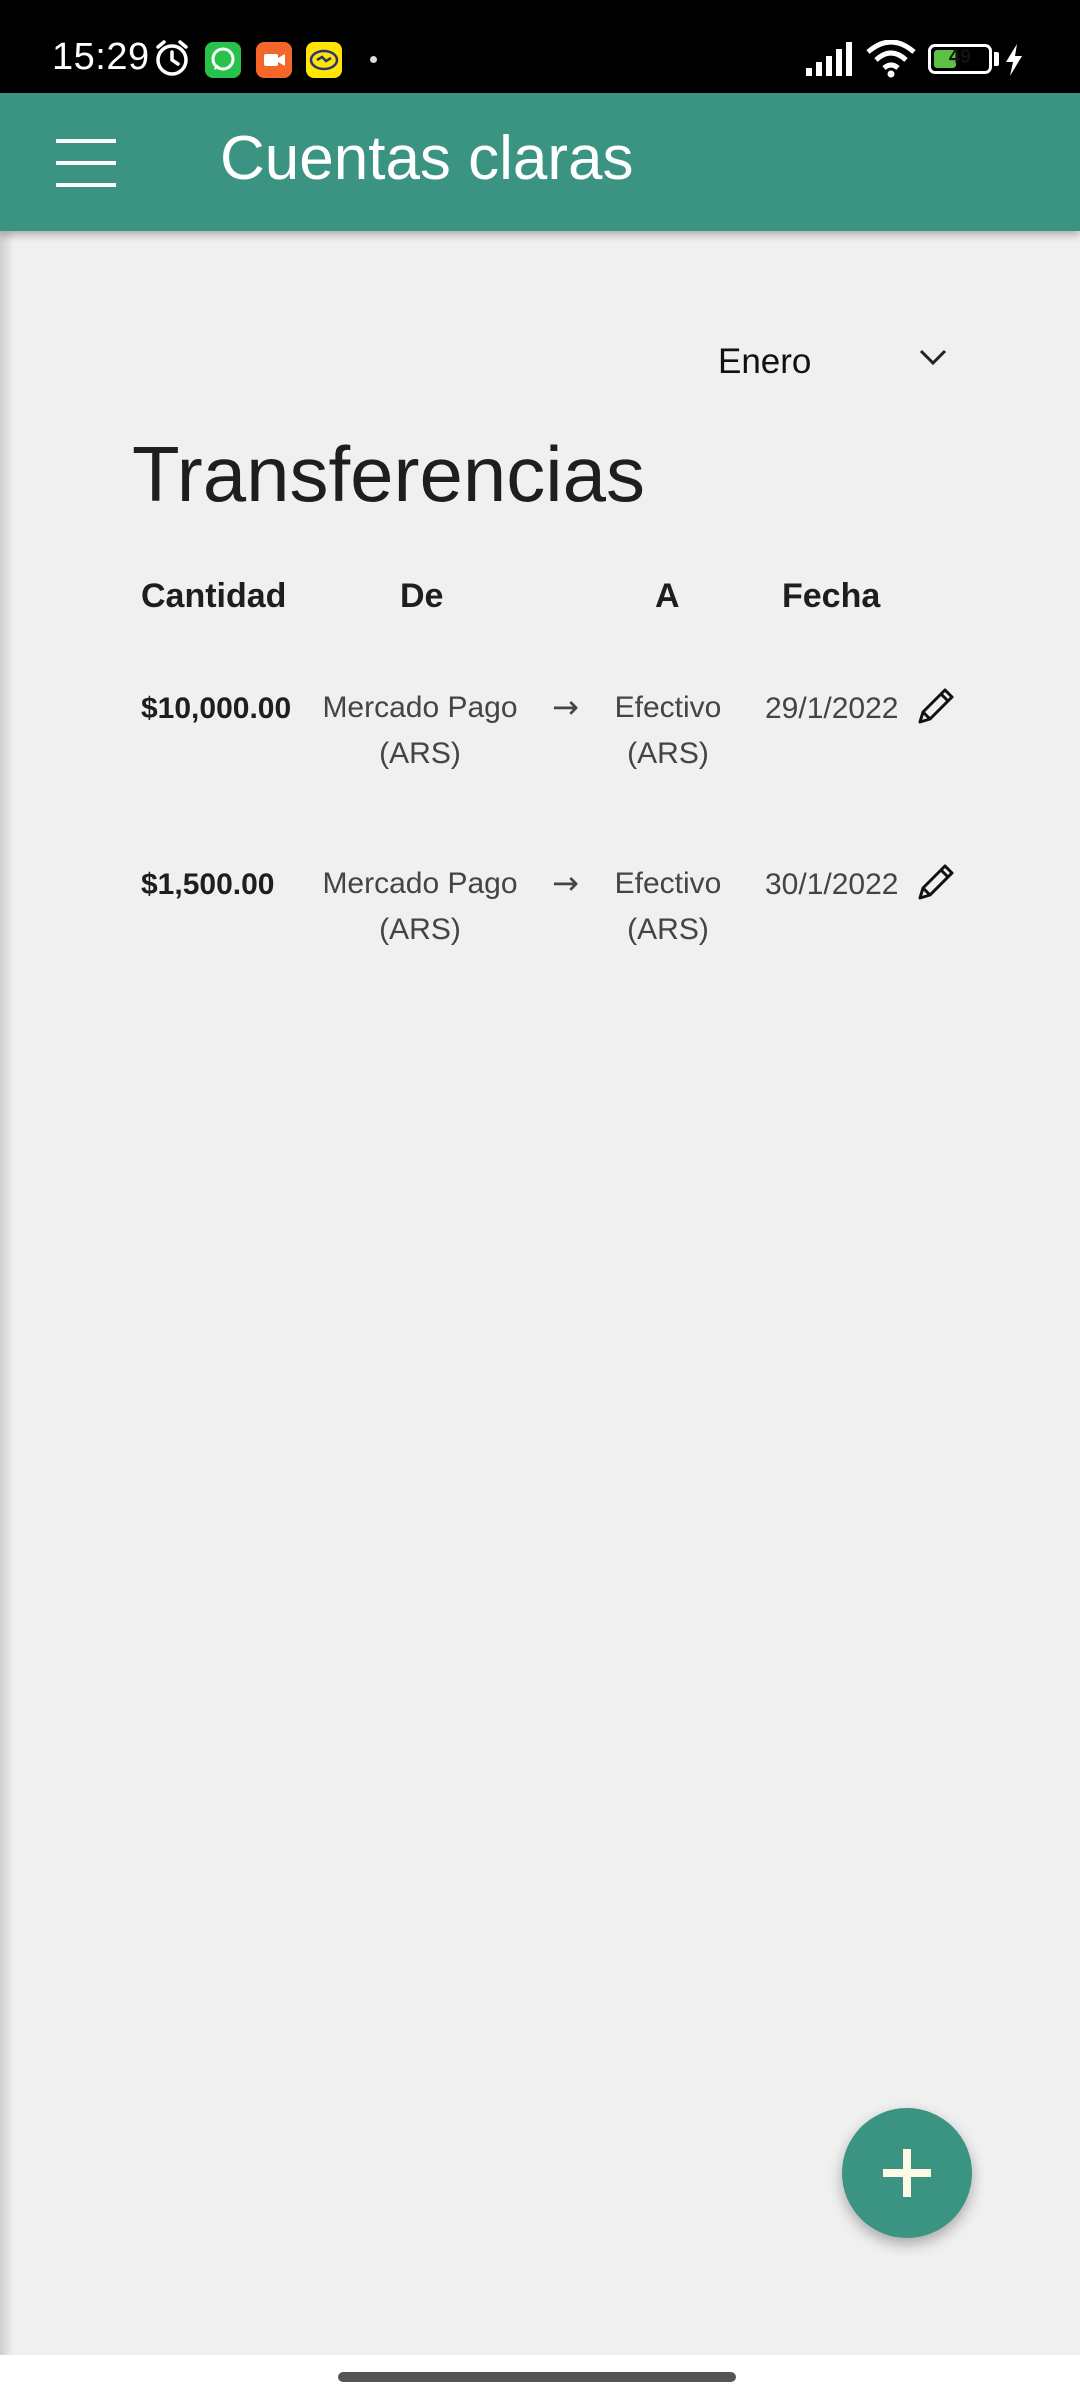 This screenshot has width=1080, height=2400. What do you see at coordinates (833, 362) in the screenshot?
I see `month-select: Enero` at bounding box center [833, 362].